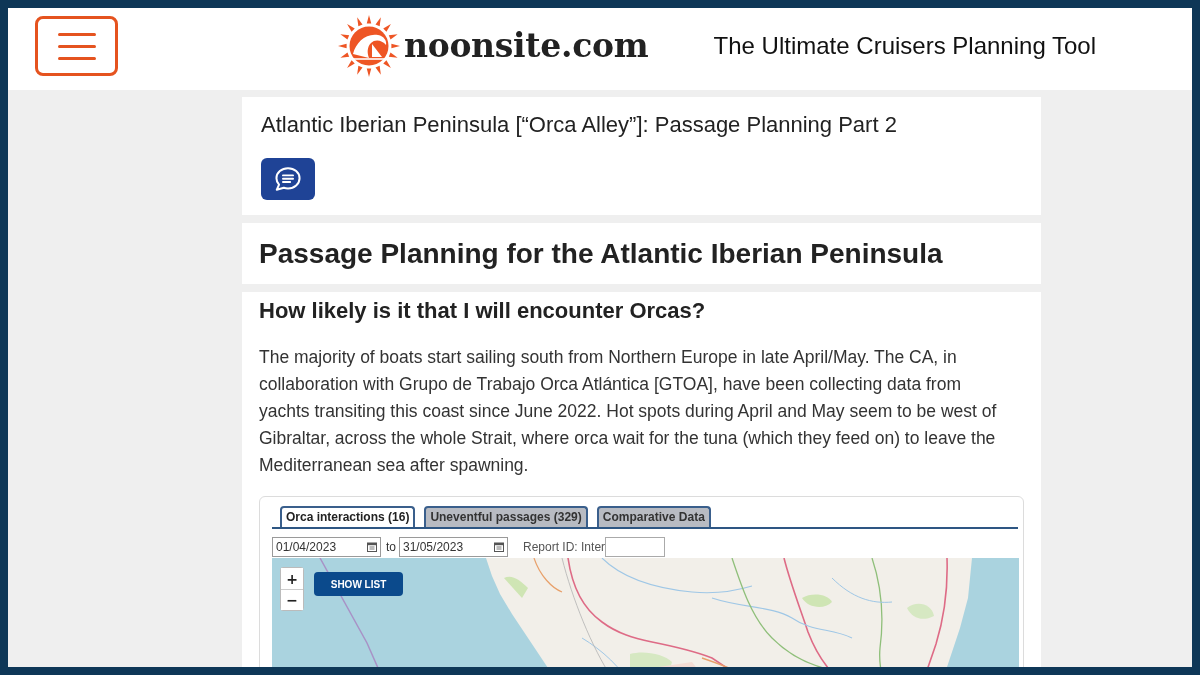  What do you see at coordinates (635, 547) in the screenshot?
I see `report-id-field` at bounding box center [635, 547].